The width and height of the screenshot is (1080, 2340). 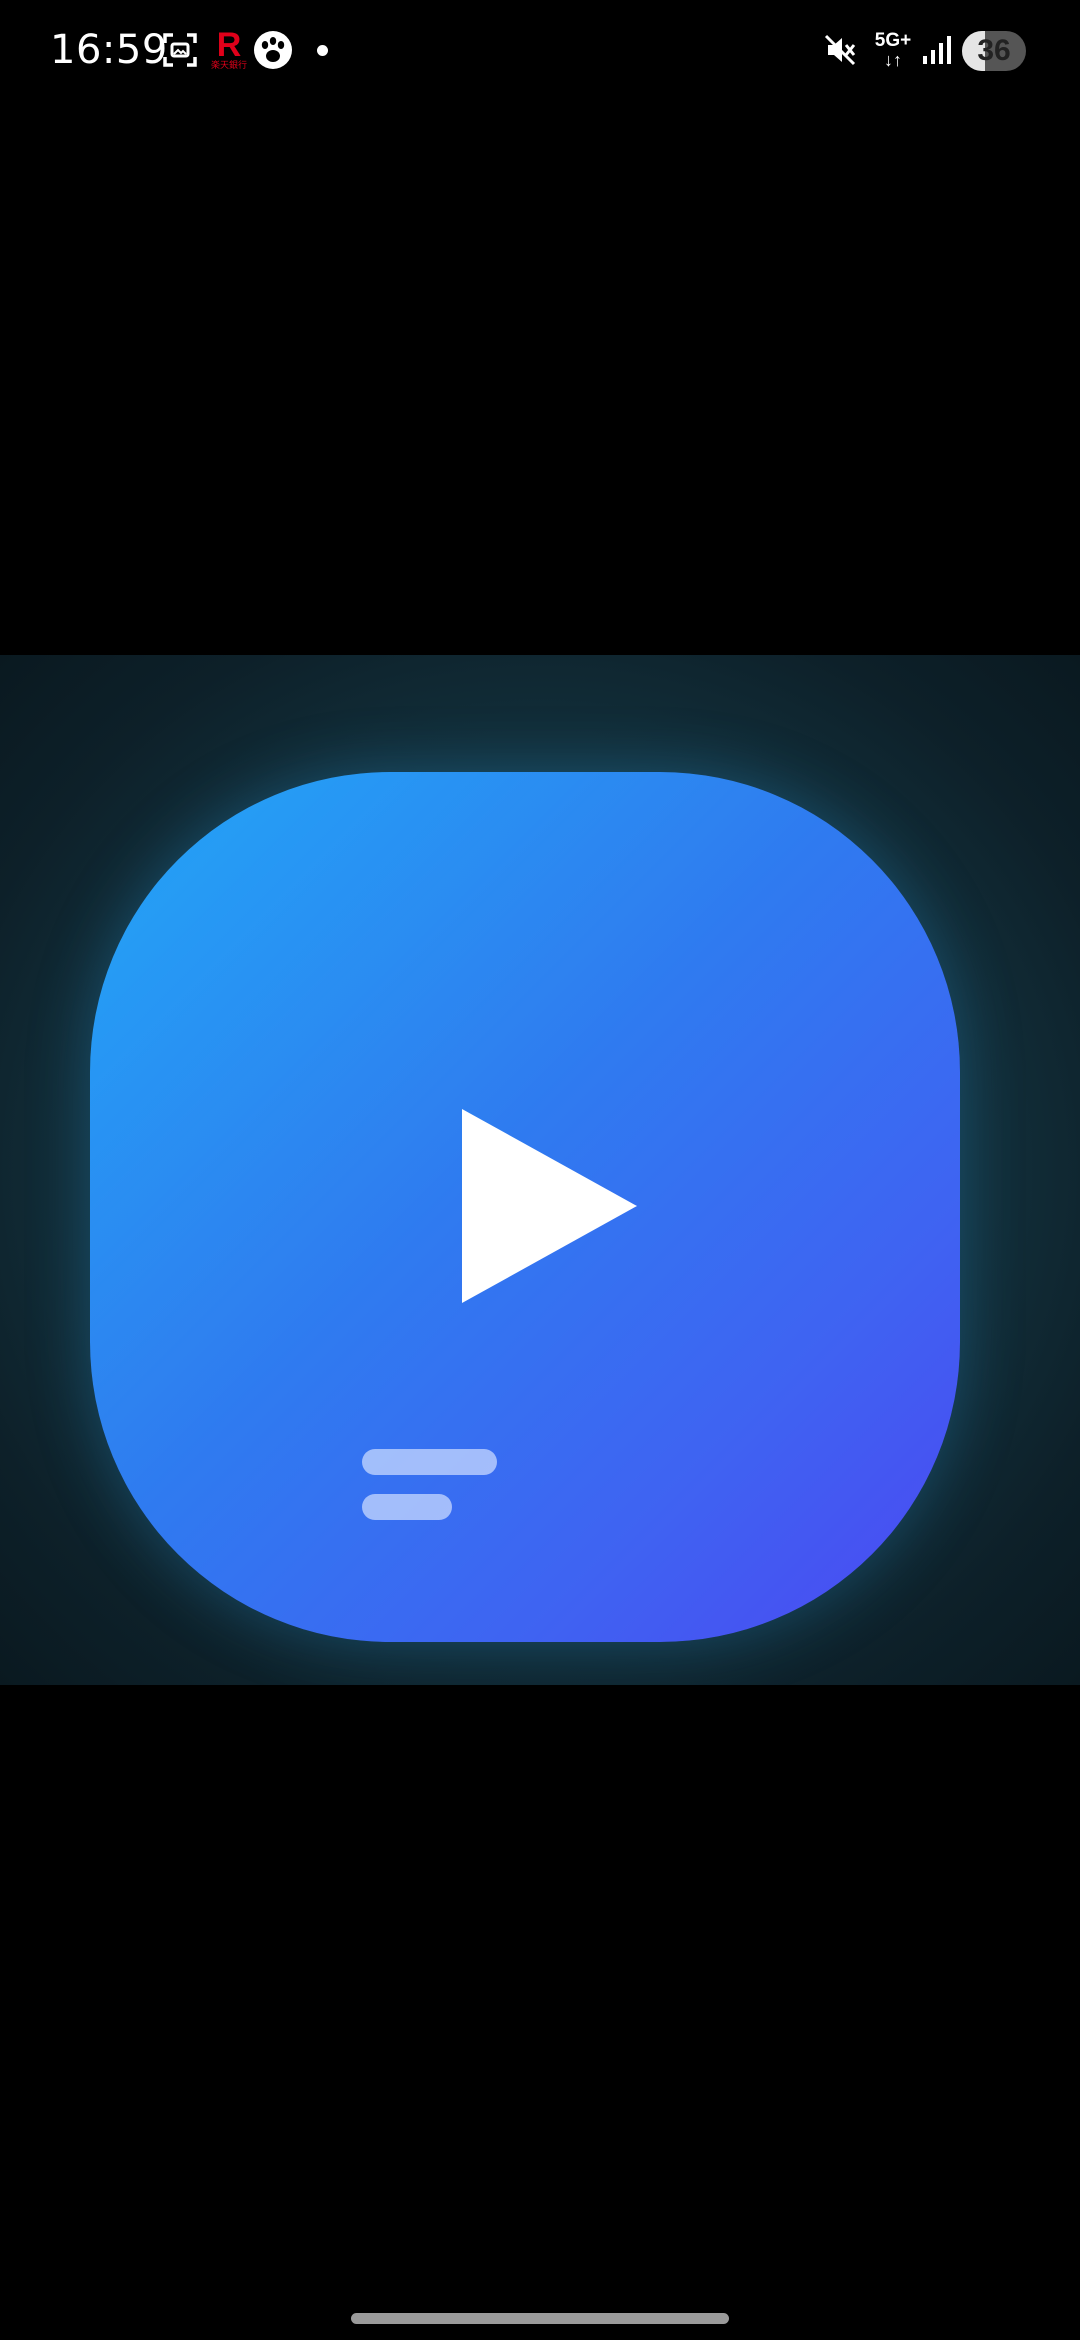 What do you see at coordinates (893, 50) in the screenshot?
I see `network-icon: 5G+ ↓↑` at bounding box center [893, 50].